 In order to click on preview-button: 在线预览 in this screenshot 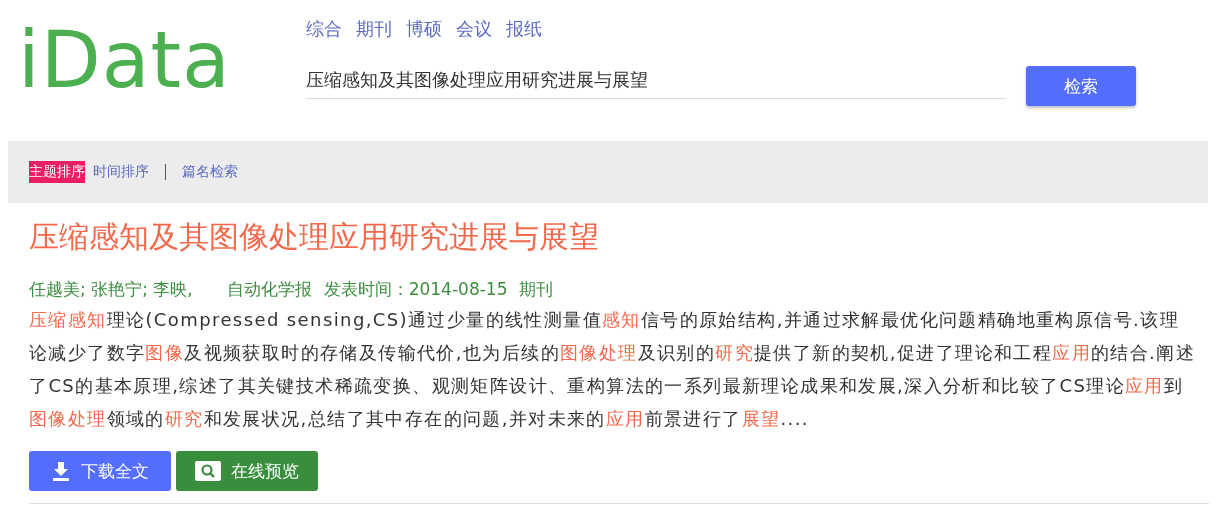, I will do `click(247, 471)`.